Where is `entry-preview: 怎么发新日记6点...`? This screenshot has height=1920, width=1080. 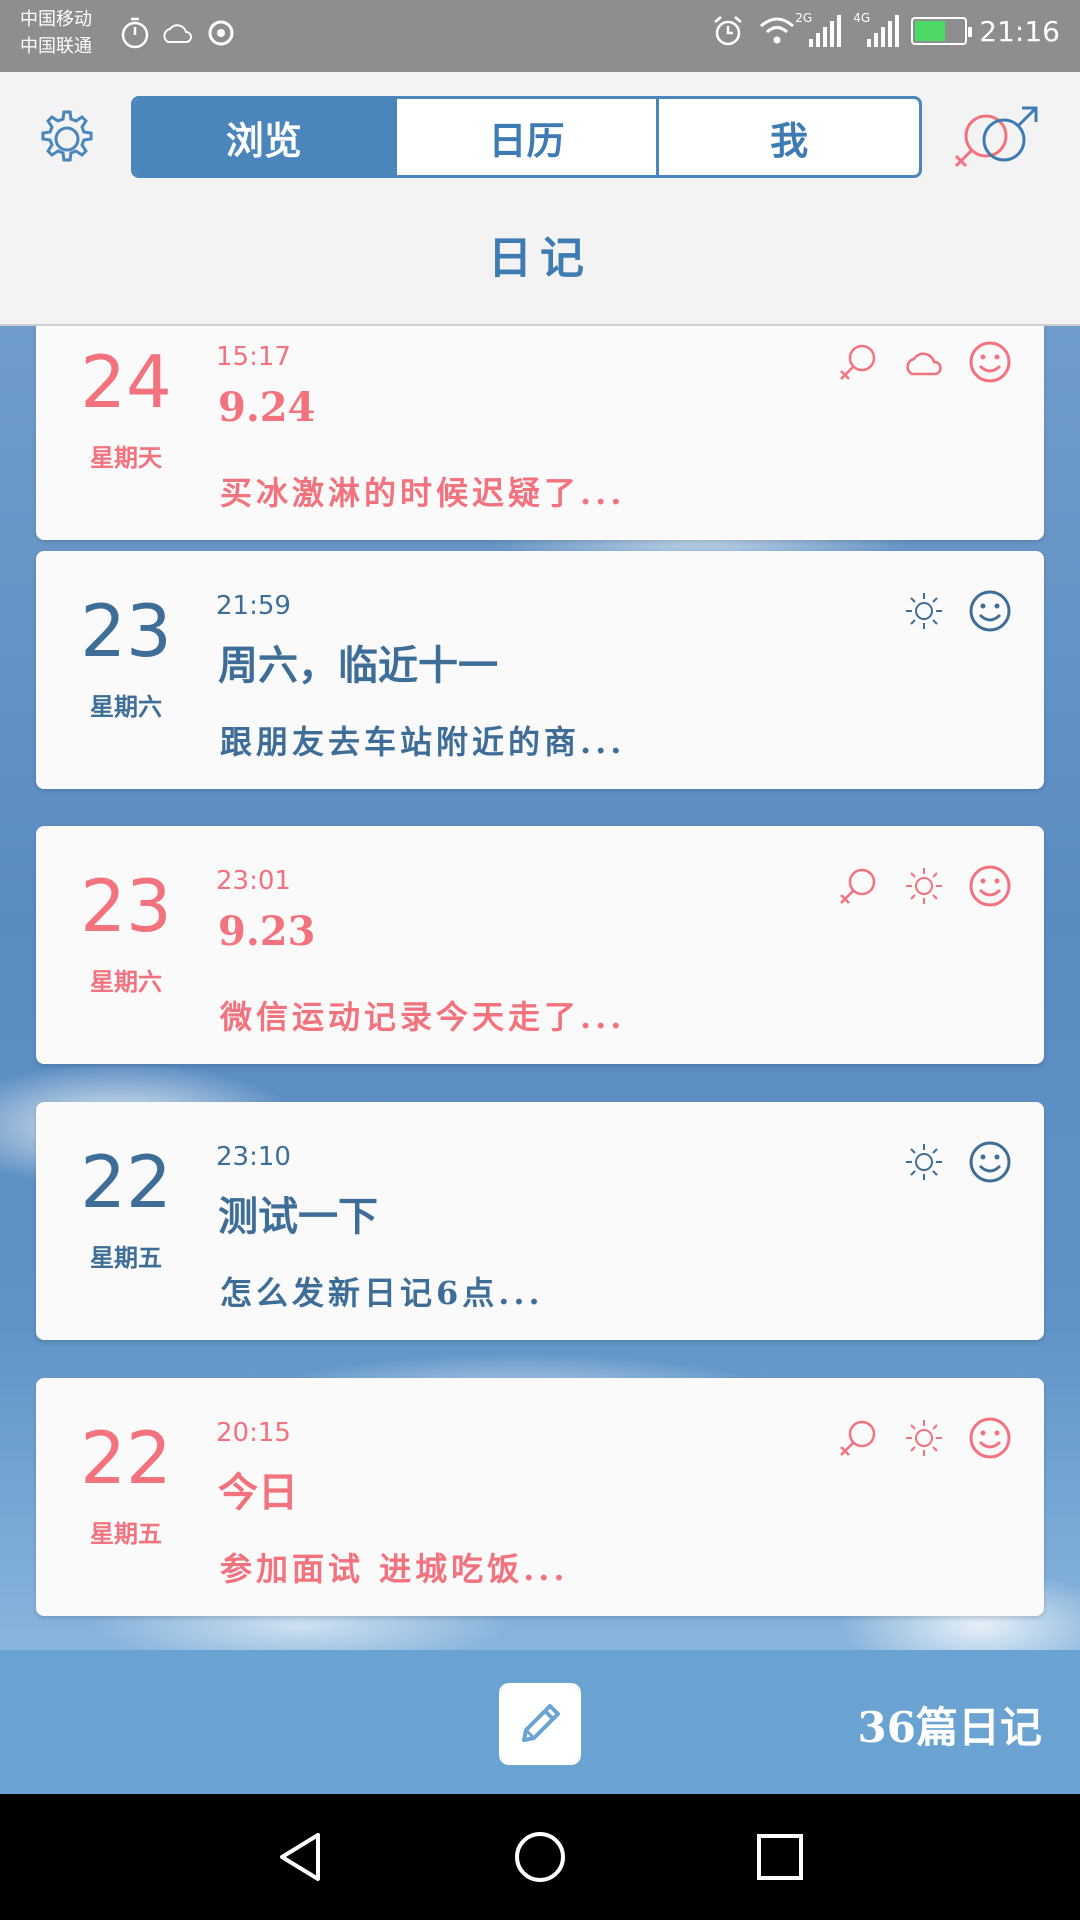 entry-preview: 怎么发新日记6点... is located at coordinates (382, 1293).